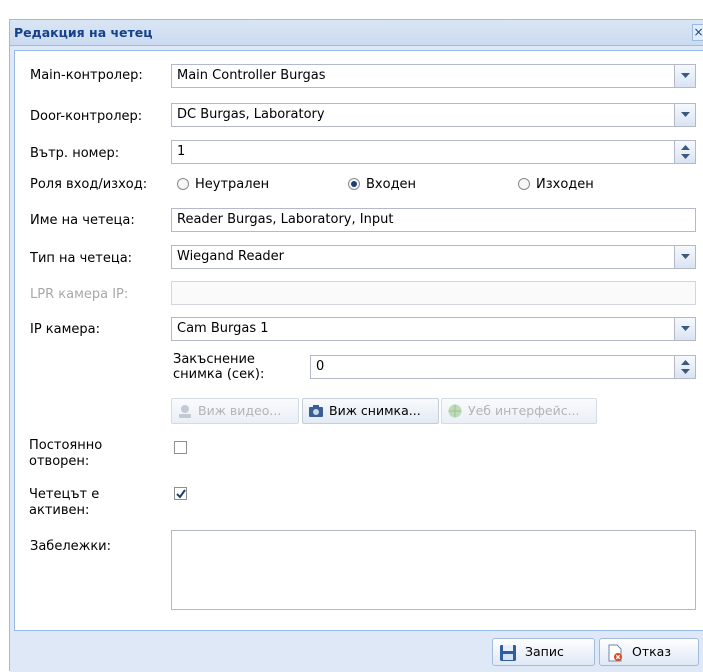 Image resolution: width=703 pixels, height=672 pixels. What do you see at coordinates (251, 75) in the screenshot?
I see `main-controller-value: Main Controller Burgas` at bounding box center [251, 75].